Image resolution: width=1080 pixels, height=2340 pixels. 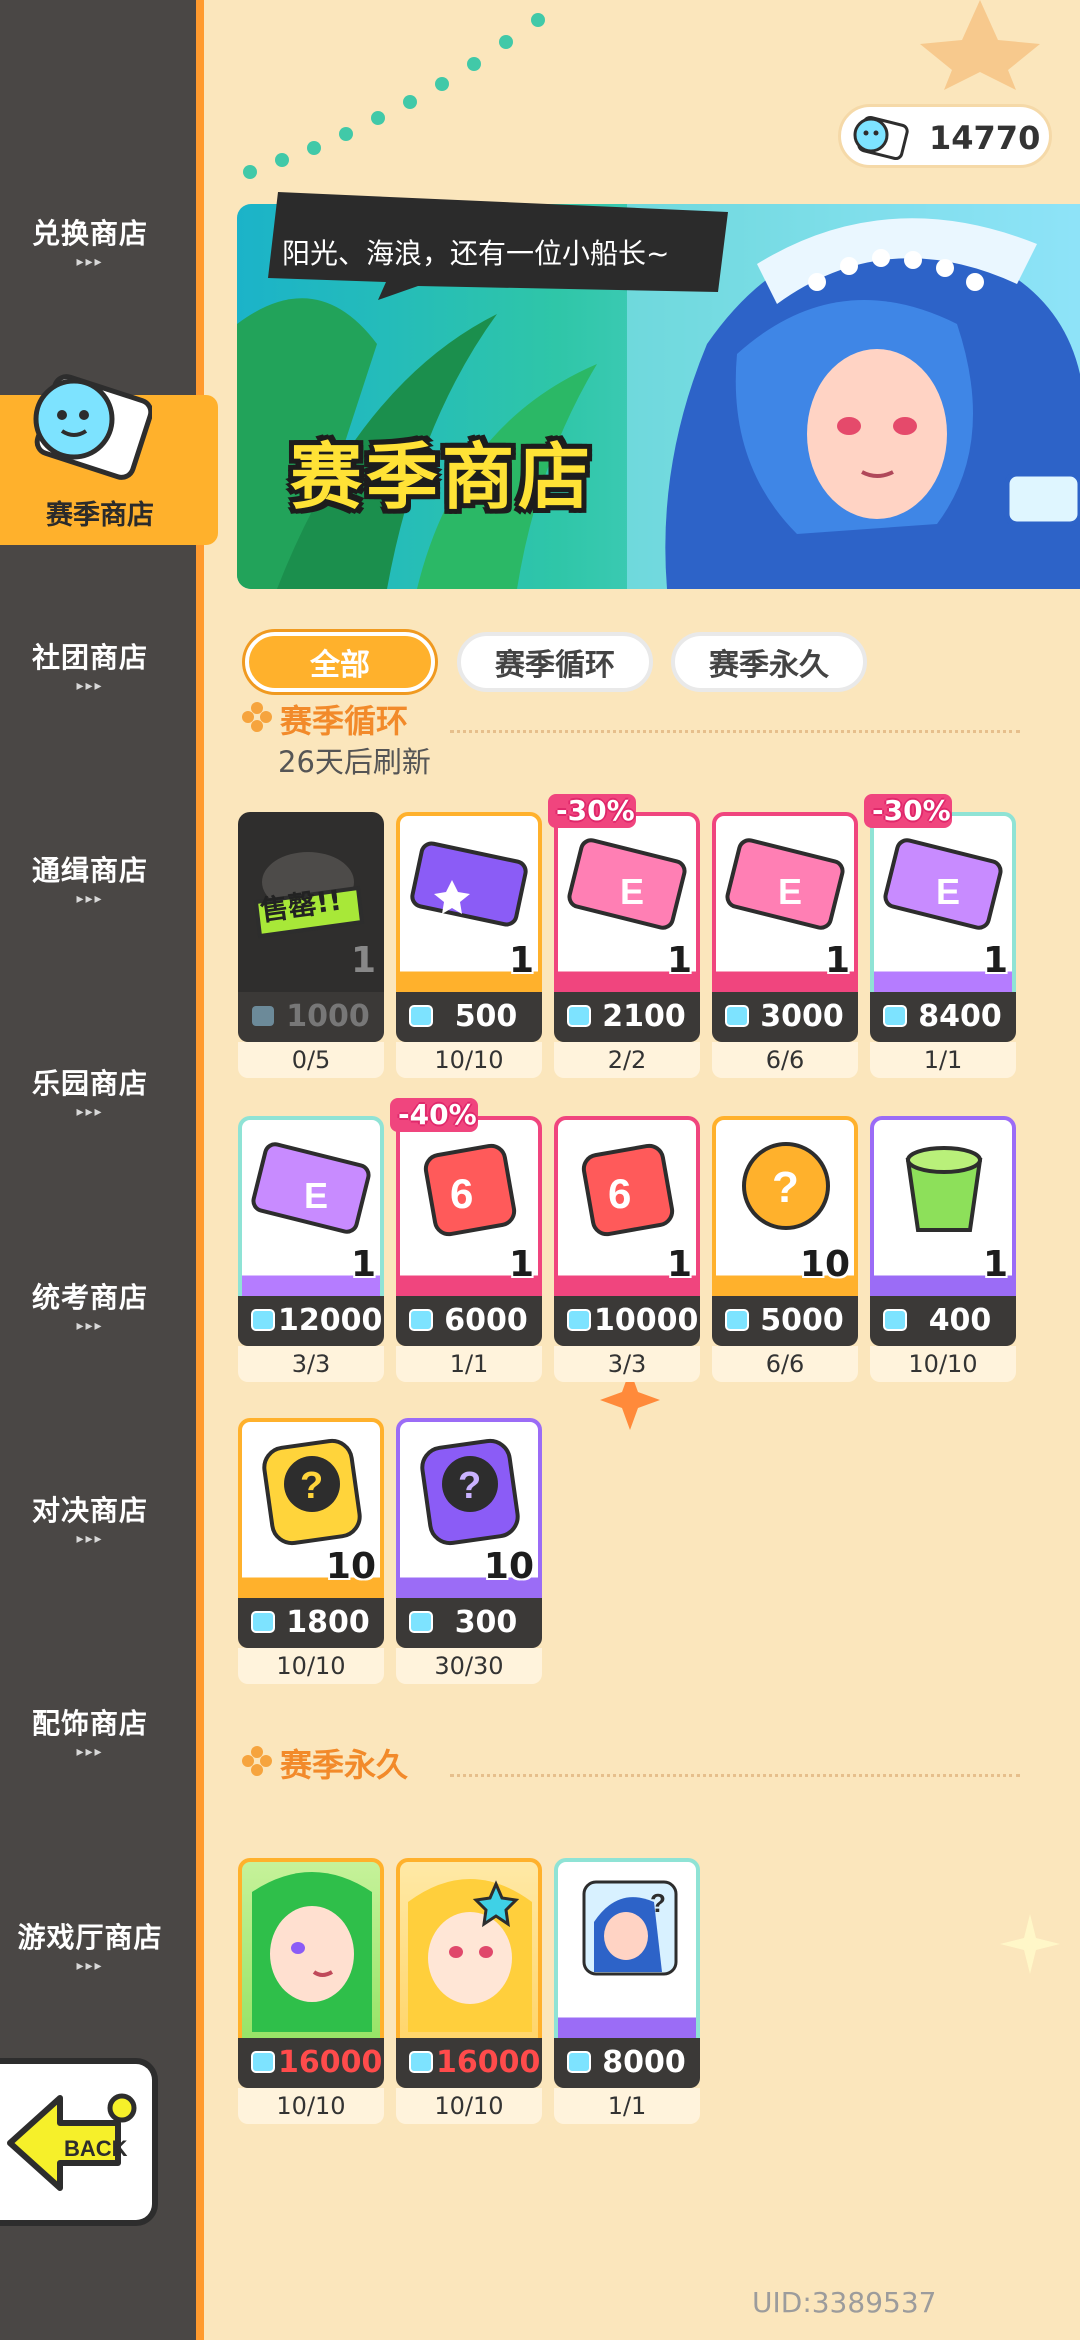 What do you see at coordinates (785, 947) in the screenshot?
I see `shop-item-card: E 1 3000 6/6` at bounding box center [785, 947].